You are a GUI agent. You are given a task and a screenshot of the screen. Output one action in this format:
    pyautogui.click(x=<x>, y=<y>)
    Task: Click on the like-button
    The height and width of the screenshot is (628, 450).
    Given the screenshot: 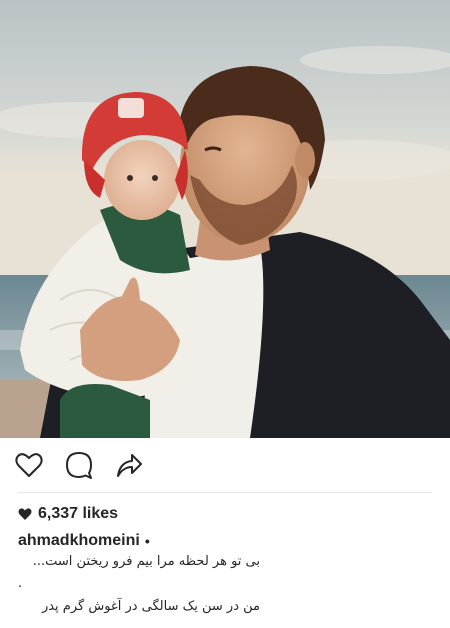 What is the action you would take?
    pyautogui.click(x=29, y=465)
    